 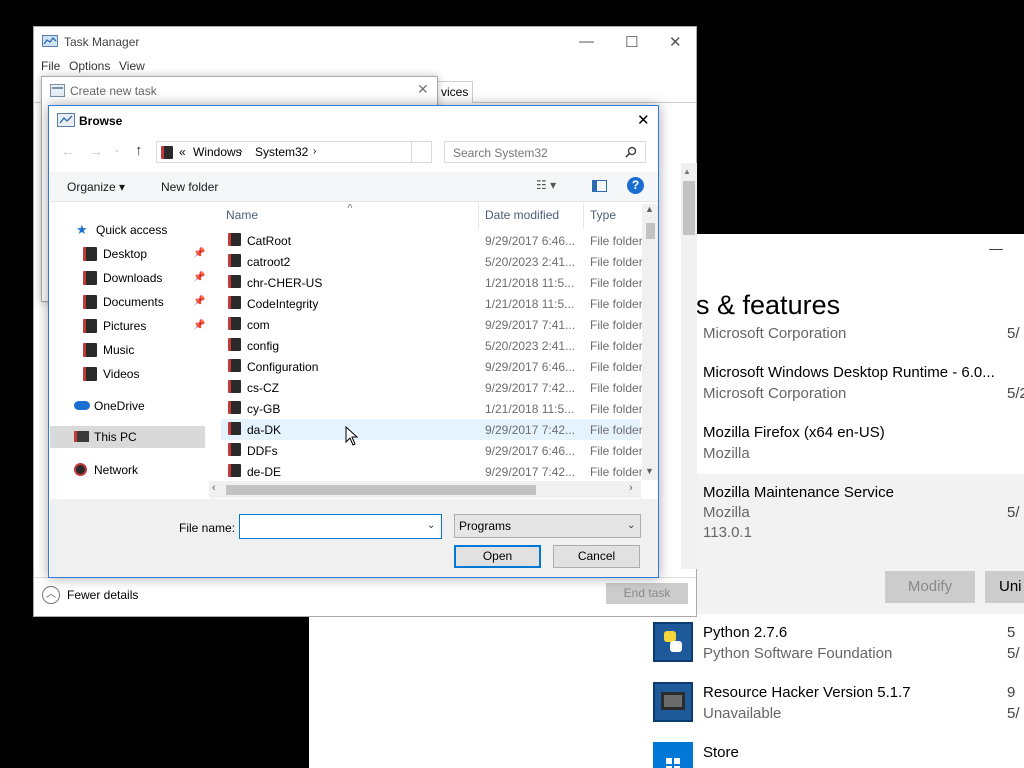 I want to click on address-bar: « Windows › System32 ›, so click(x=294, y=152).